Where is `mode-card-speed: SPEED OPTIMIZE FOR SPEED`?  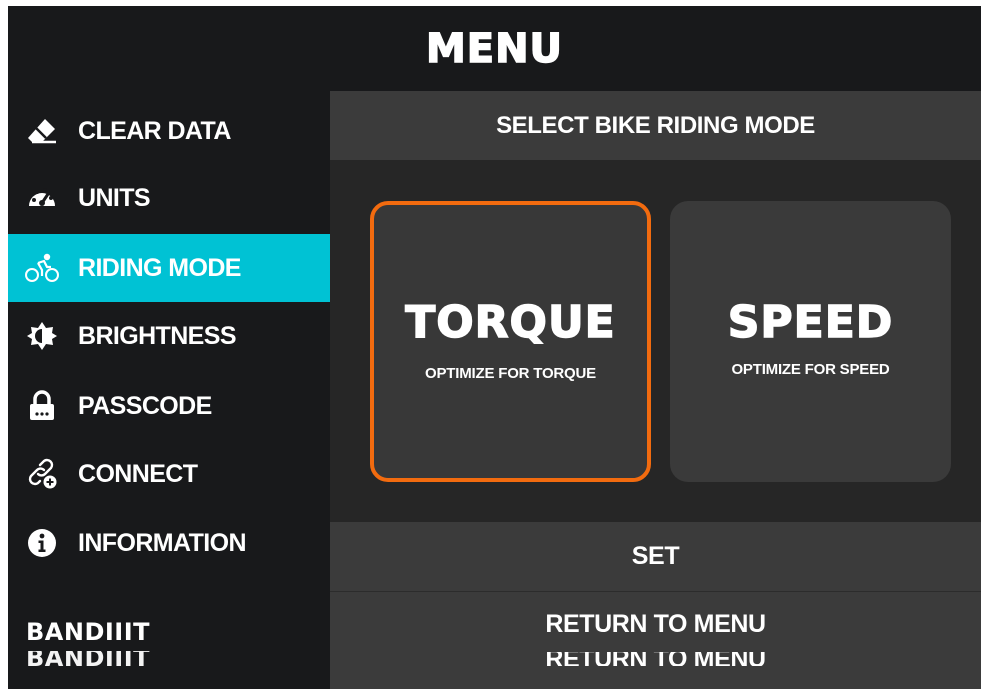 mode-card-speed: SPEED OPTIMIZE FOR SPEED is located at coordinates (810, 341).